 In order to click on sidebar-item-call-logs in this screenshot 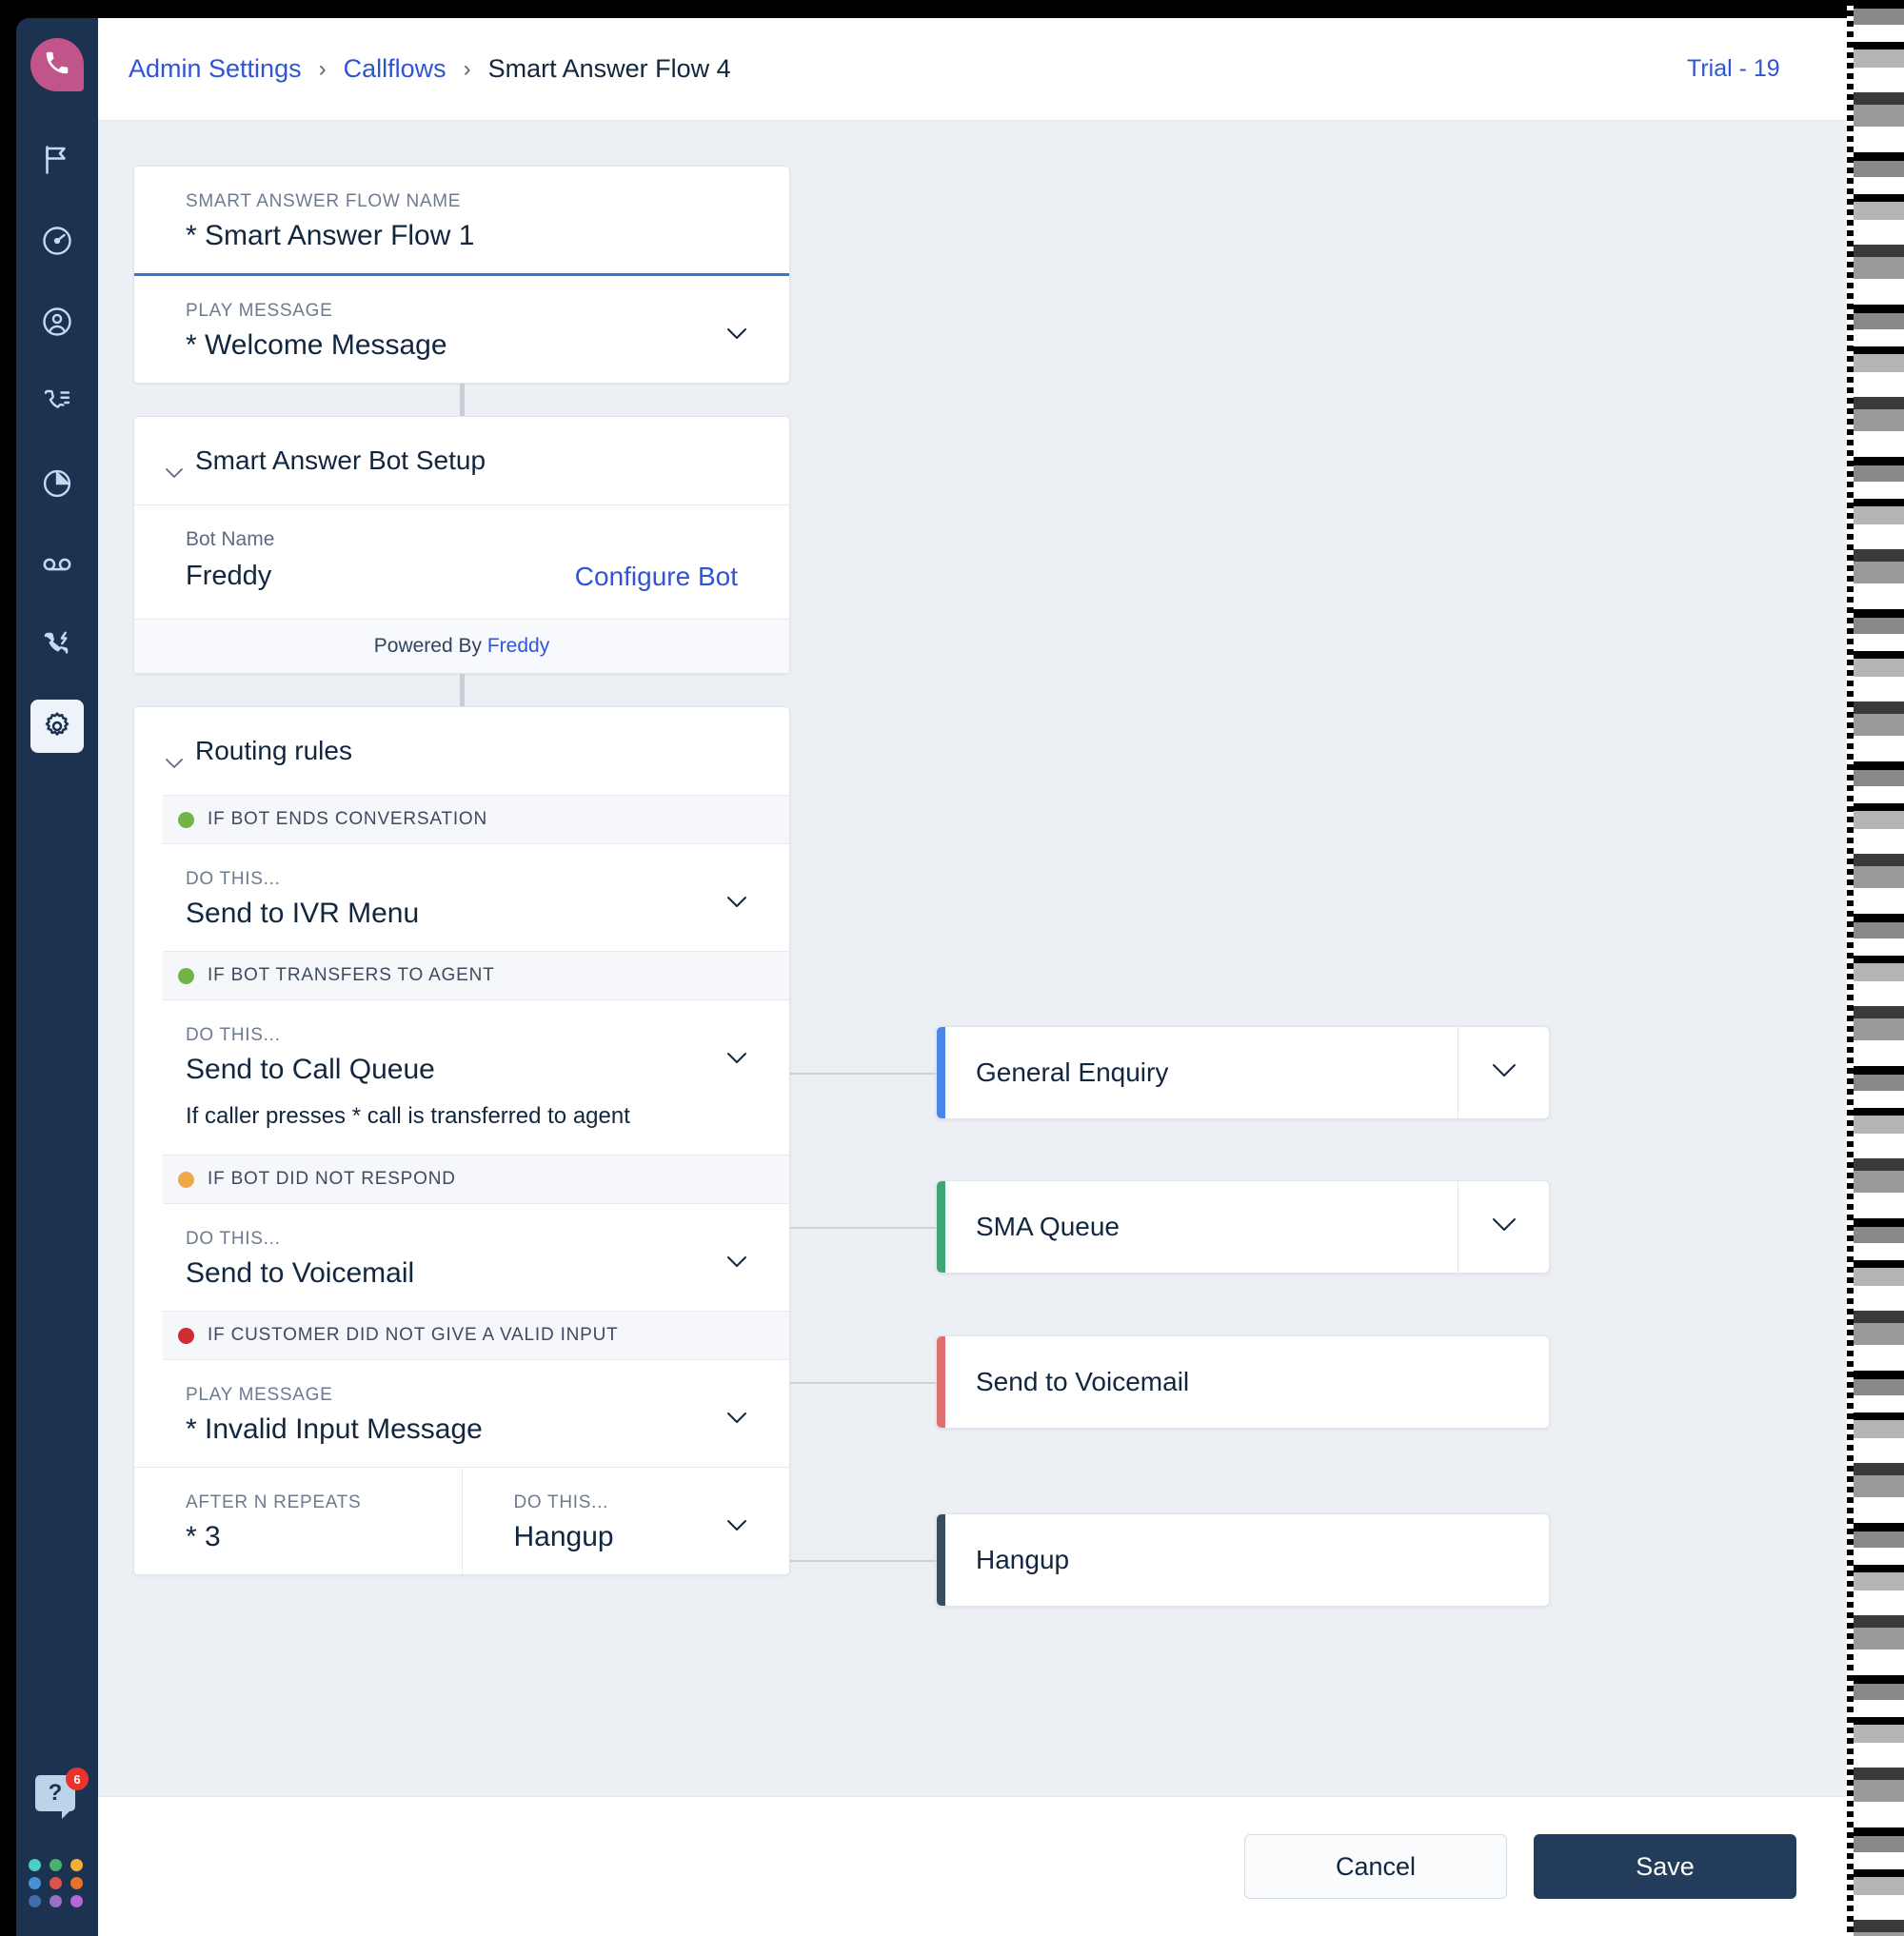, I will do `click(57, 402)`.